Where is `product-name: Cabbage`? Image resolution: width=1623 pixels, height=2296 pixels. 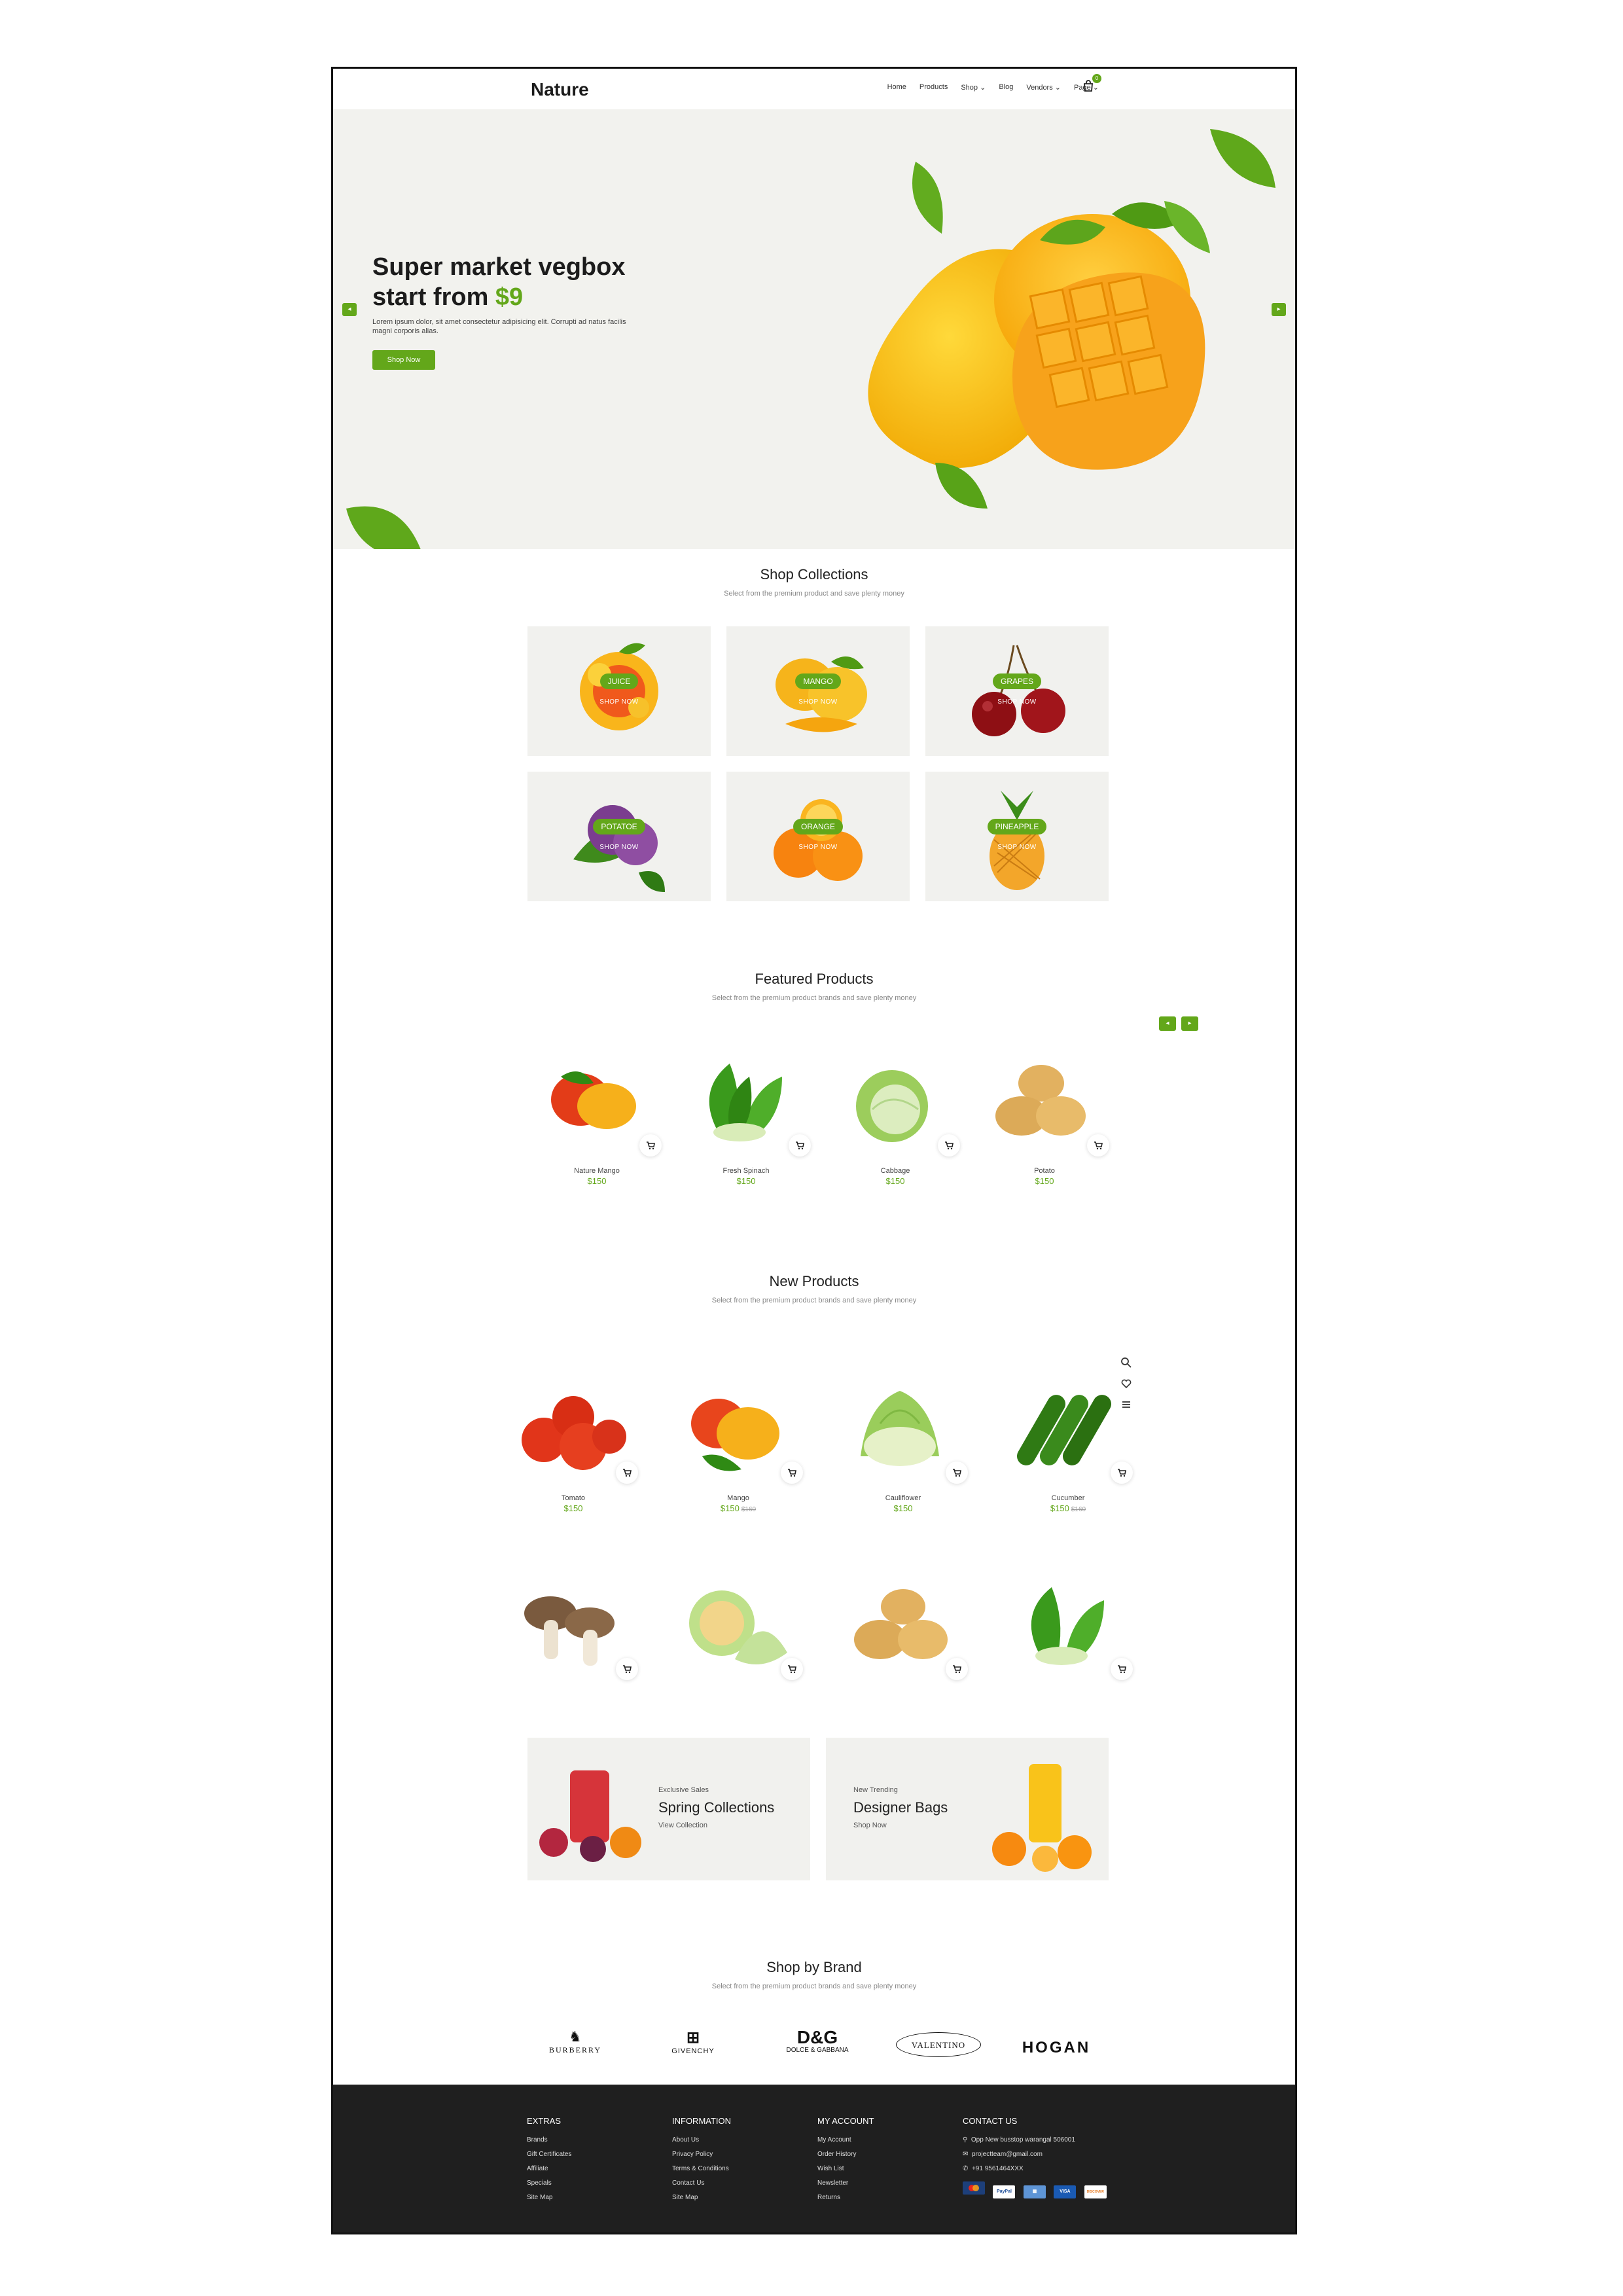 product-name: Cabbage is located at coordinates (896, 1171).